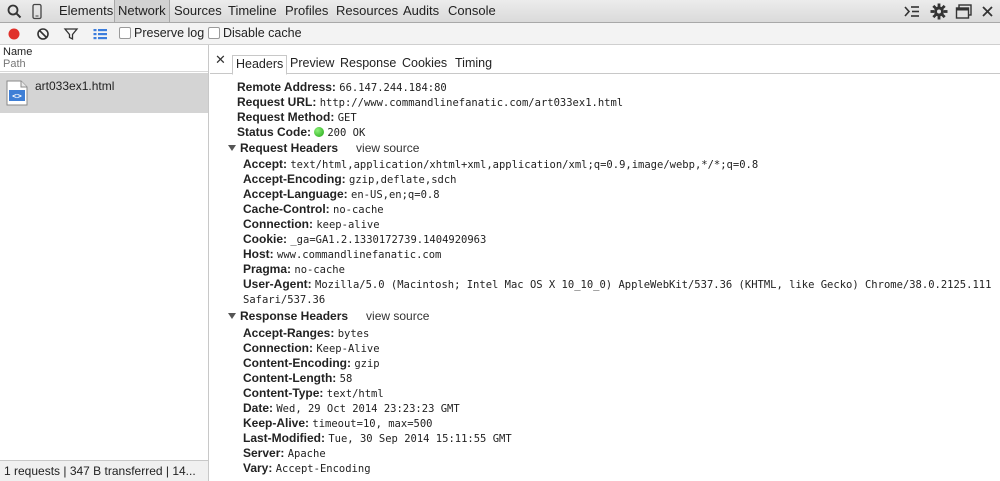 This screenshot has width=1000, height=481. Describe the element at coordinates (220, 60) in the screenshot. I see `close-detail-icon: ✕` at that location.